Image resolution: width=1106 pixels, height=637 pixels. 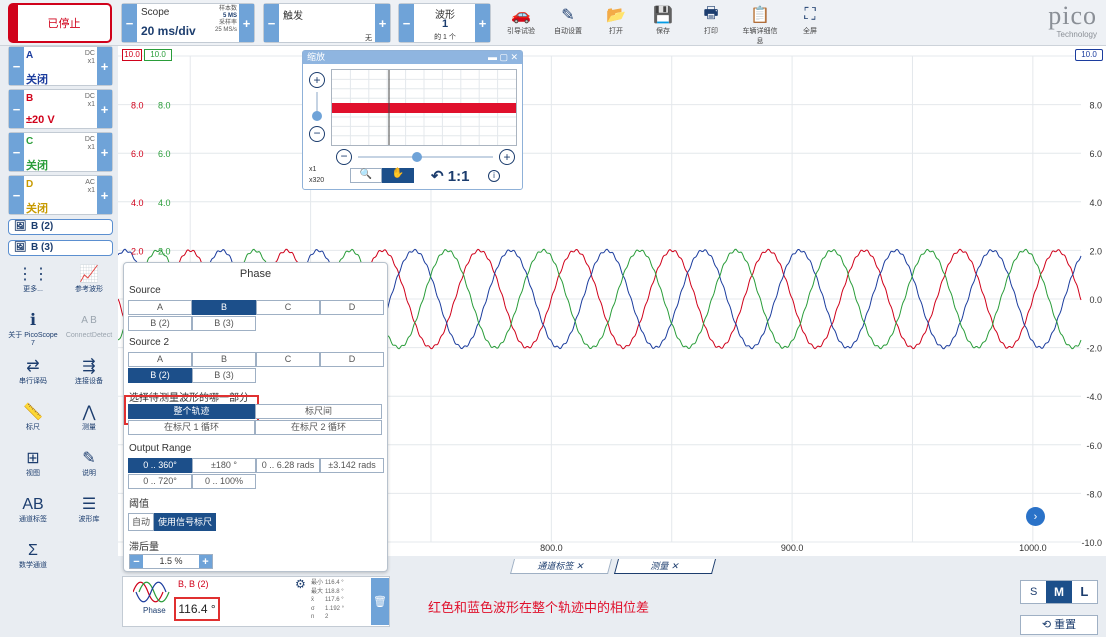 I want to click on zoom-info-icon: i, so click(x=494, y=176).